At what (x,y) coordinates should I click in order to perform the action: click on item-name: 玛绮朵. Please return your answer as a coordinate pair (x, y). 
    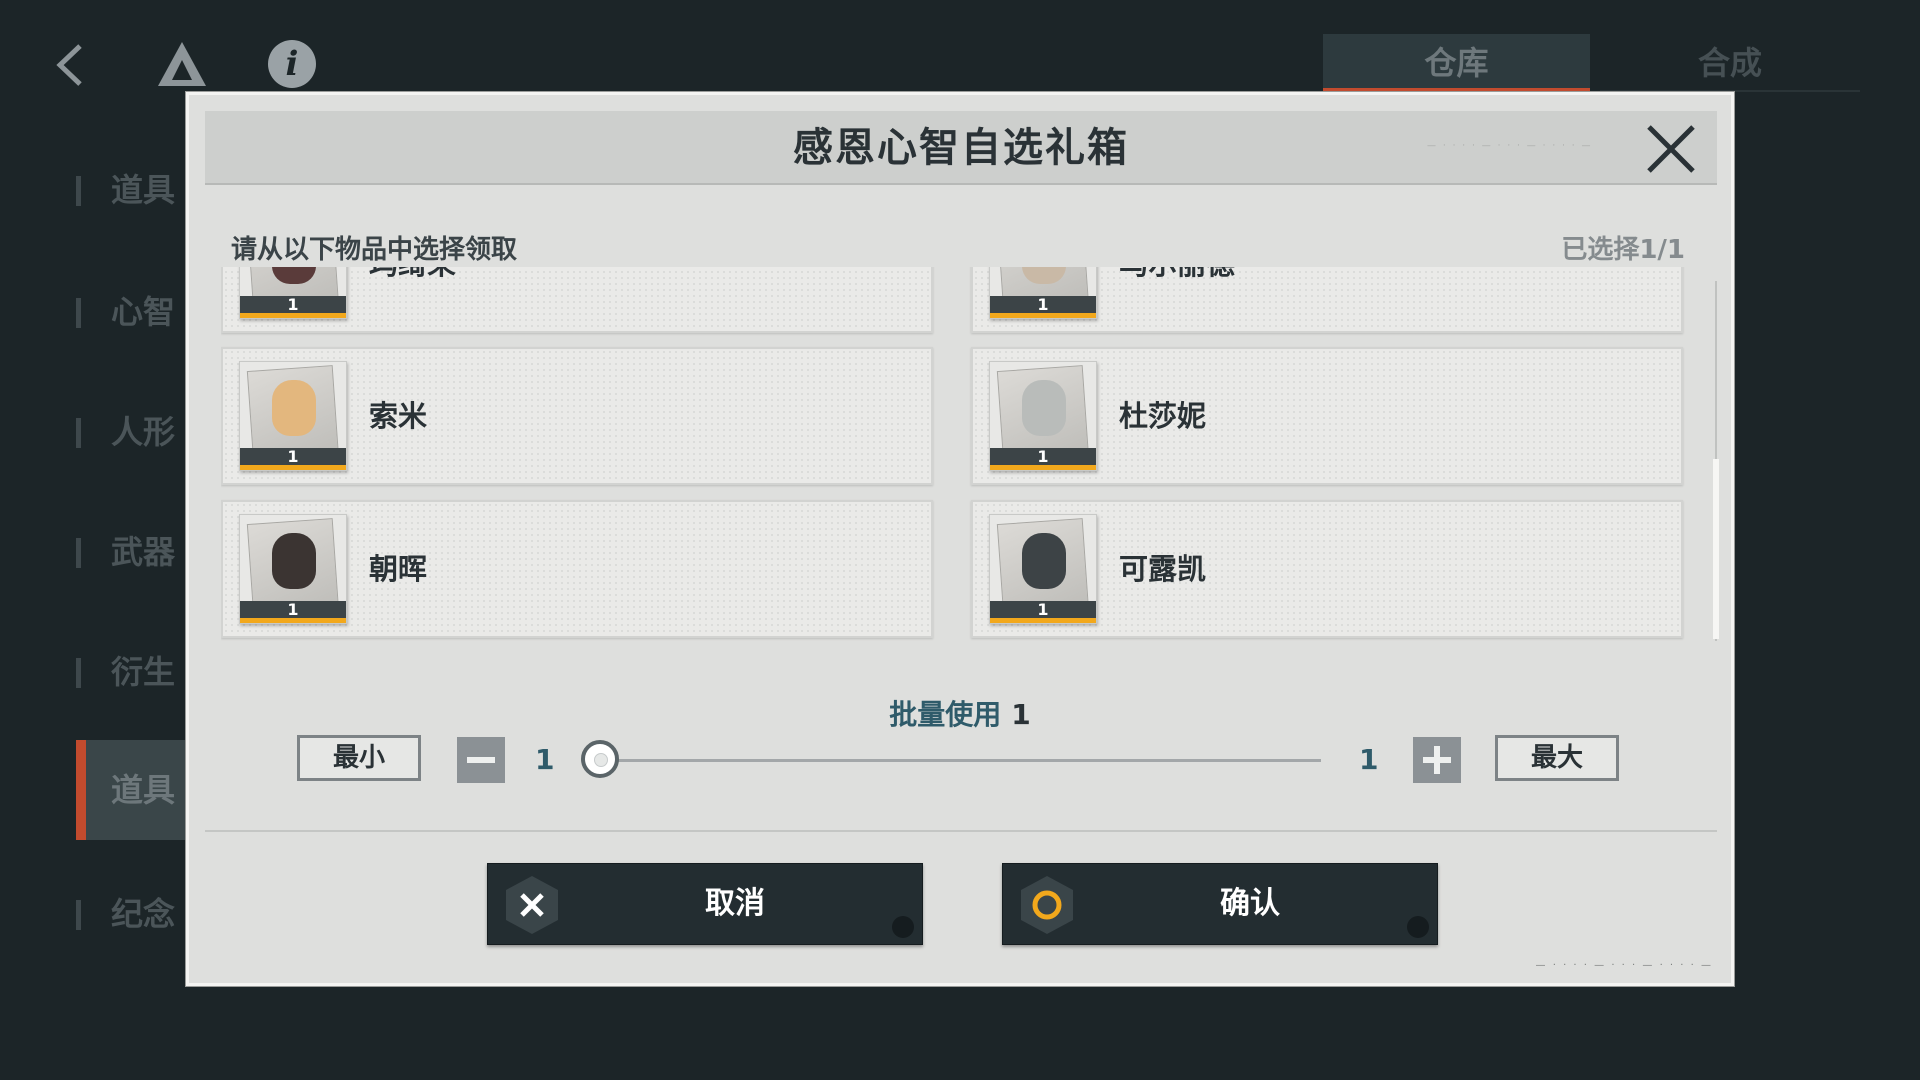
    Looking at the image, I should click on (412, 299).